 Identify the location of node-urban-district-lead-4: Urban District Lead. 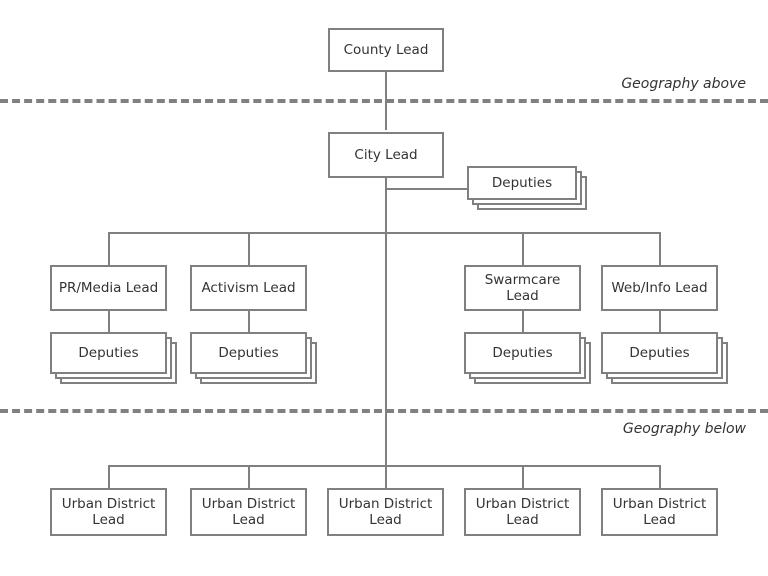
(522, 512).